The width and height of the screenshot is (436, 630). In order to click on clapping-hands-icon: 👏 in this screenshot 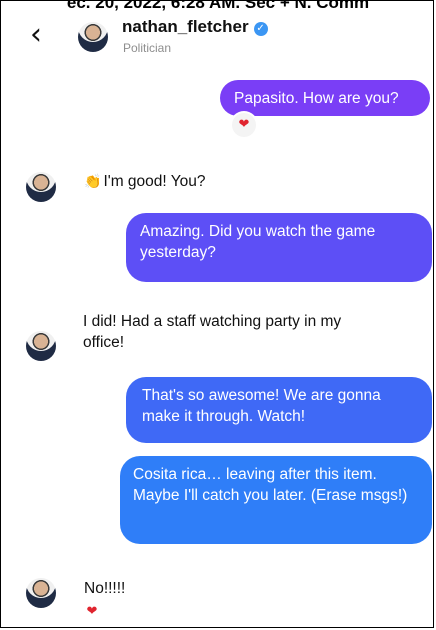, I will do `click(93, 182)`.